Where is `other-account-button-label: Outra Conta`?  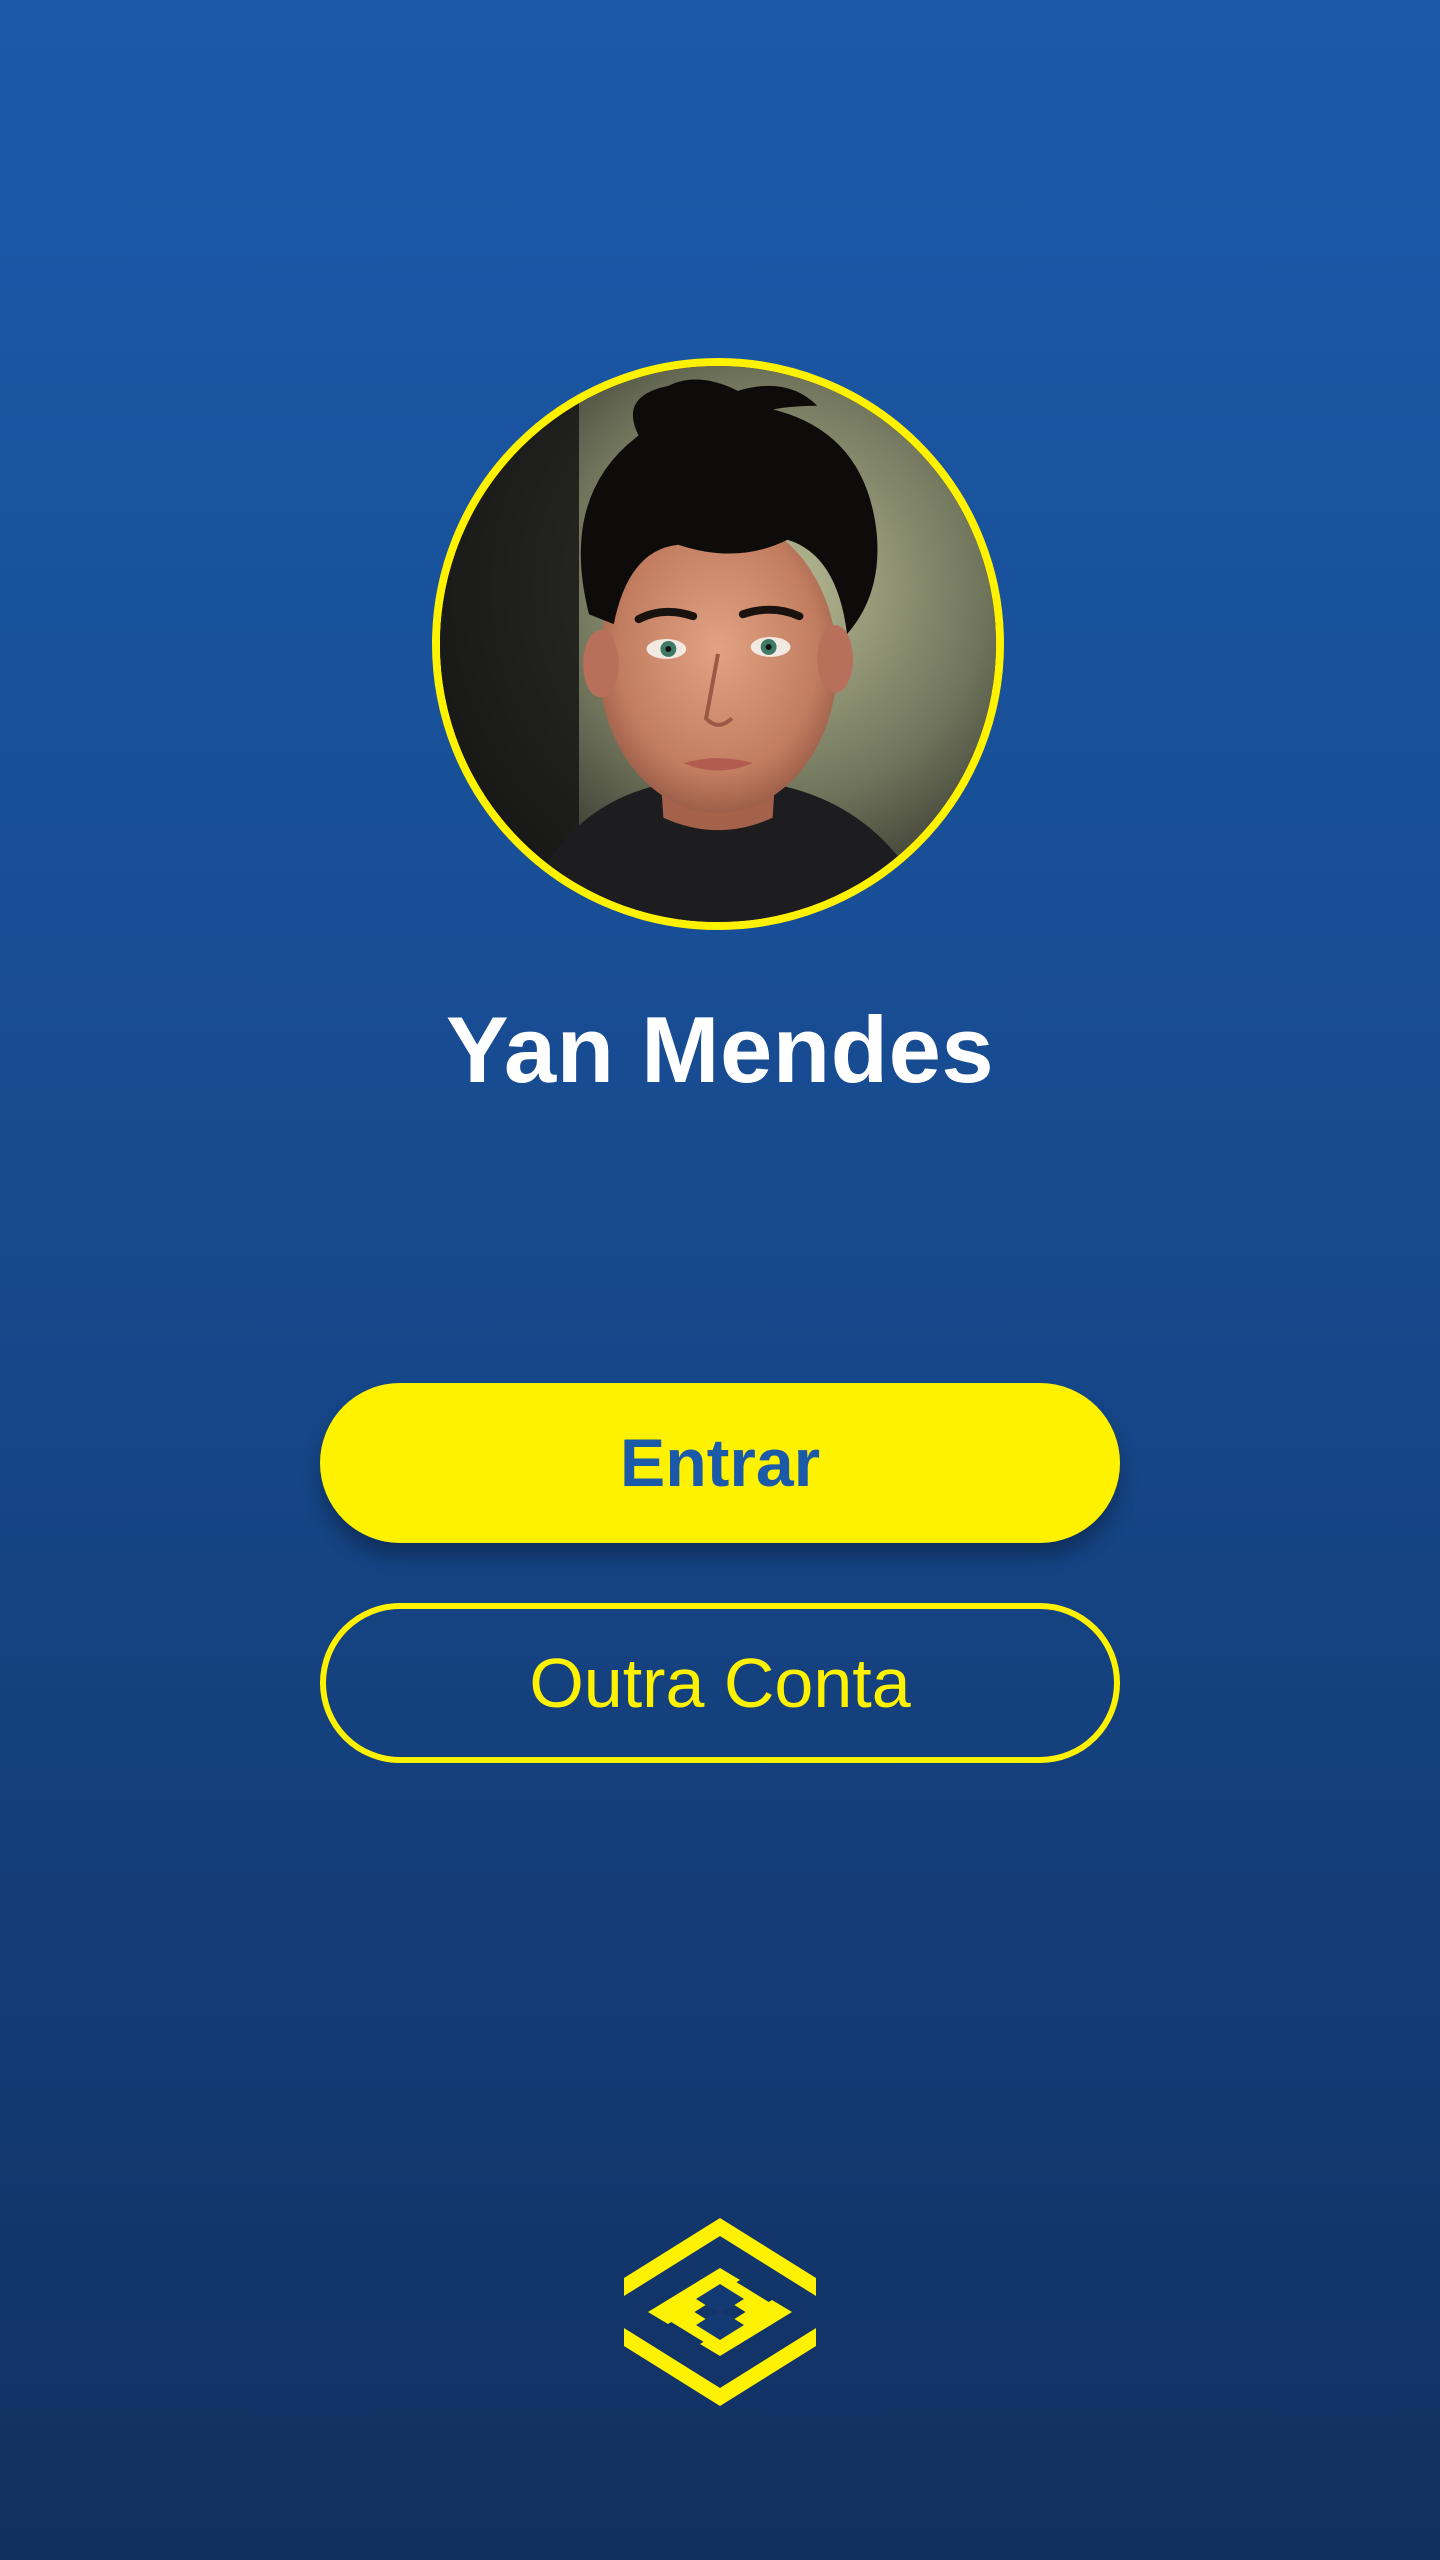
other-account-button-label: Outra Conta is located at coordinates (720, 1683).